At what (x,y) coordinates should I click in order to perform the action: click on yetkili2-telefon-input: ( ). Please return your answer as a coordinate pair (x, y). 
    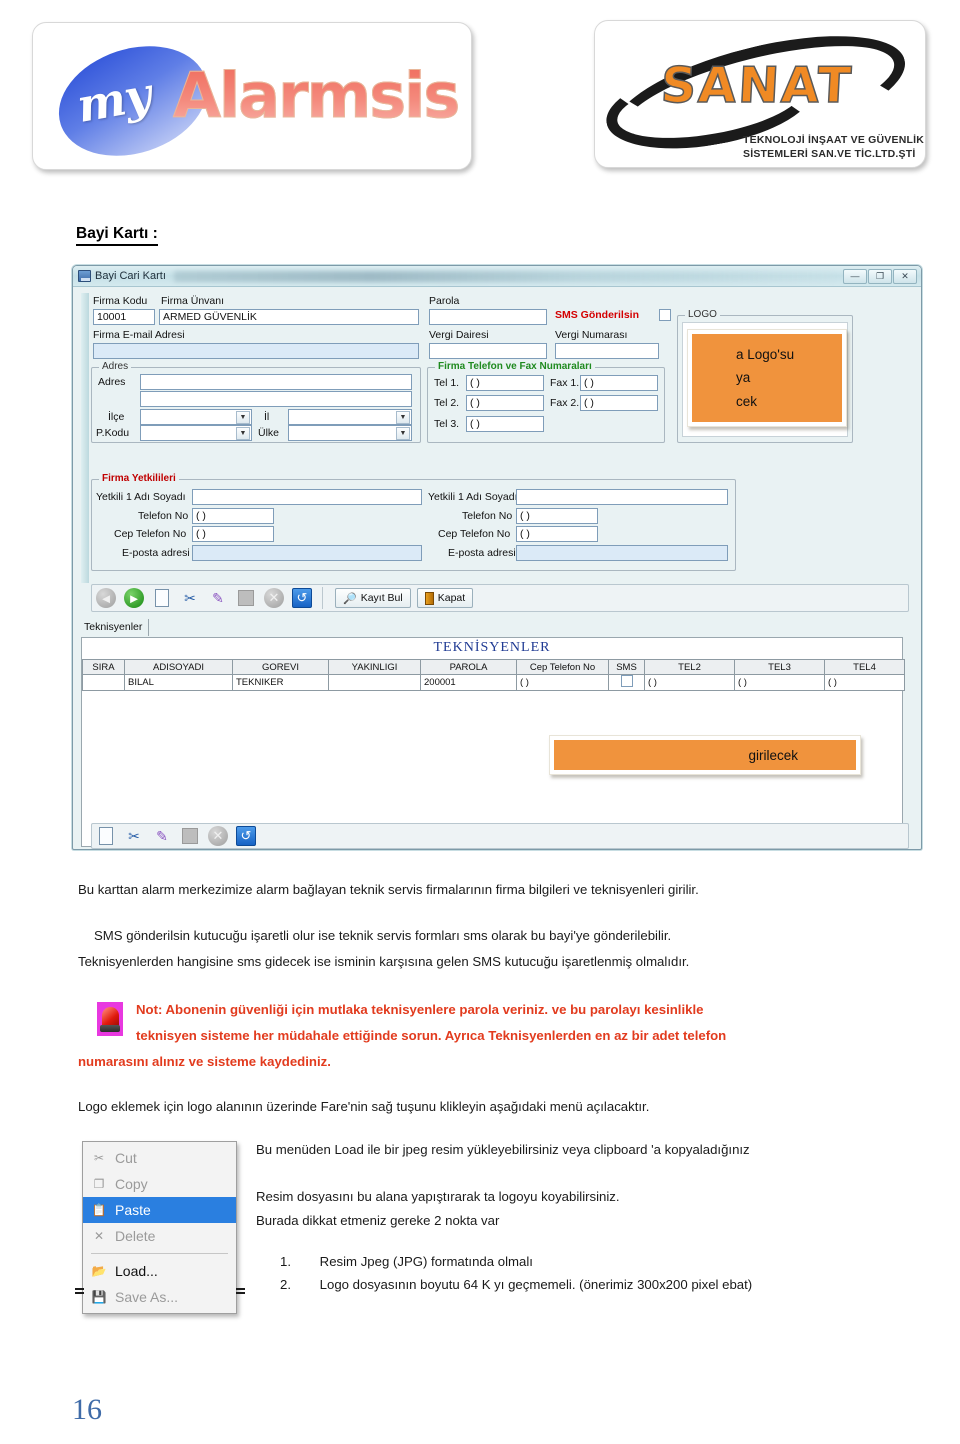
    Looking at the image, I should click on (557, 516).